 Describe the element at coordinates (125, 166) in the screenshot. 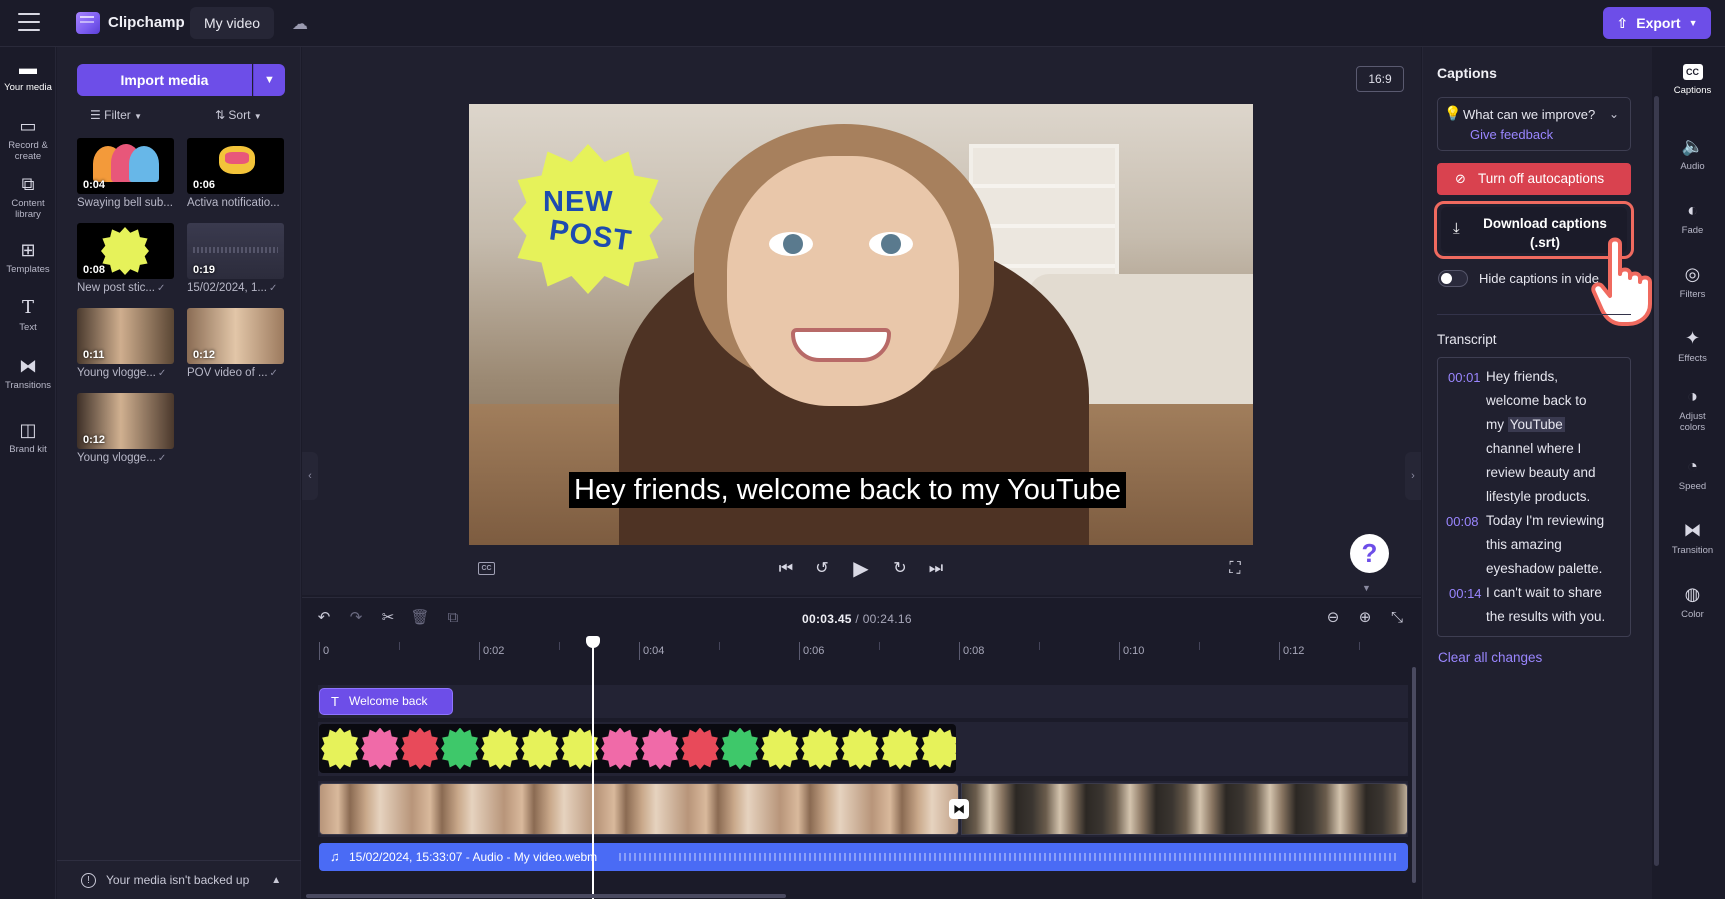

I see `media-thumbnail: 0:04` at that location.